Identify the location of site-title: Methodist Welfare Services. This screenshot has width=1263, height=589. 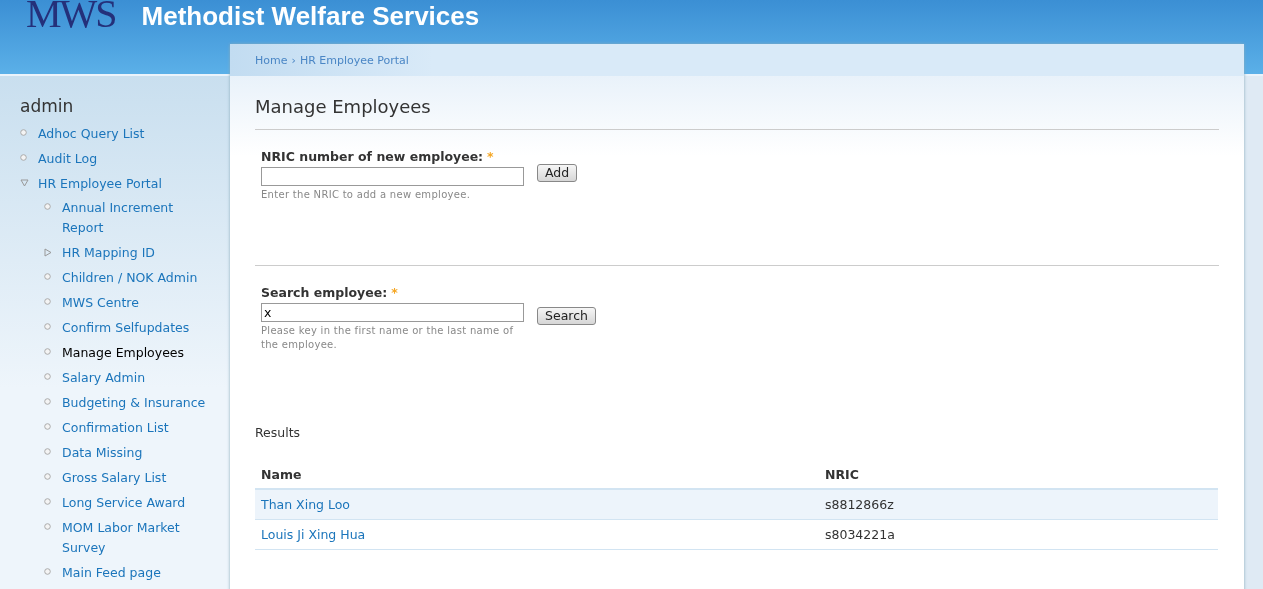
(310, 16).